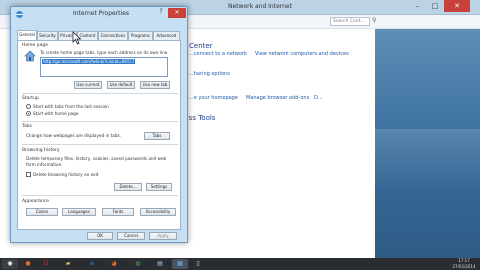 The height and width of the screenshot is (270, 480). I want to click on network-center-heading: Center, so click(201, 46).